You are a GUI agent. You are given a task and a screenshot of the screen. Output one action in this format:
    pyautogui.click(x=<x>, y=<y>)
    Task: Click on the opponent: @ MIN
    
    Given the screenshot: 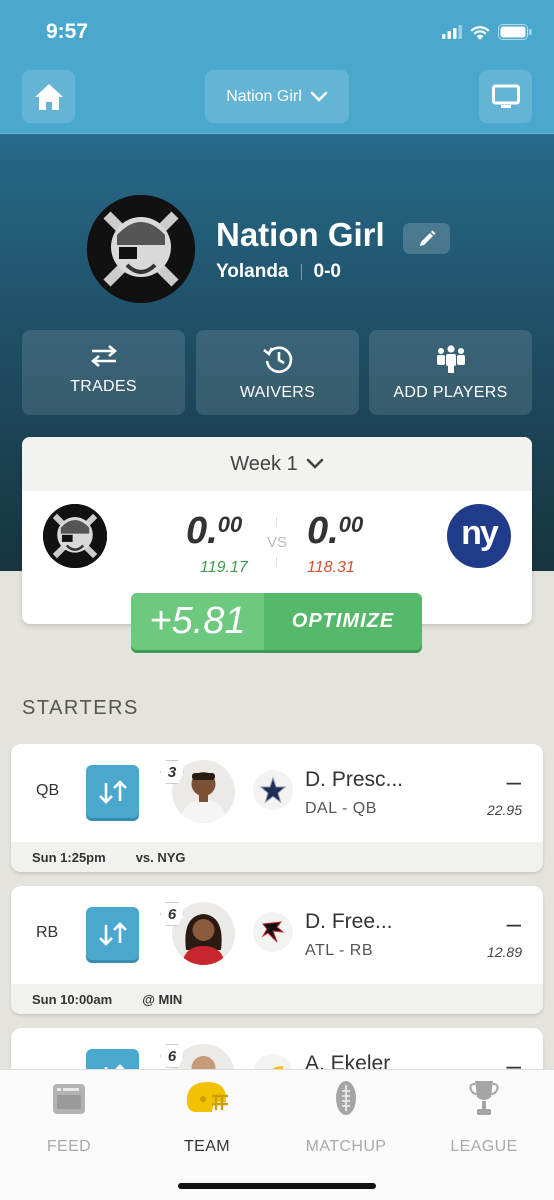 What is the action you would take?
    pyautogui.click(x=162, y=999)
    